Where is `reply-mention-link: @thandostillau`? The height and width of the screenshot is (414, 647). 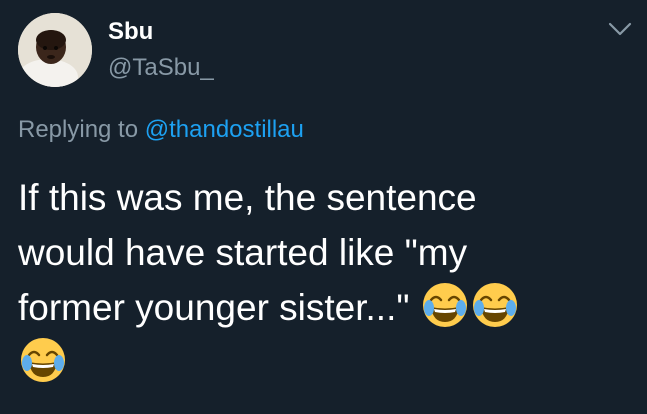 reply-mention-link: @thandostillau is located at coordinates (224, 129).